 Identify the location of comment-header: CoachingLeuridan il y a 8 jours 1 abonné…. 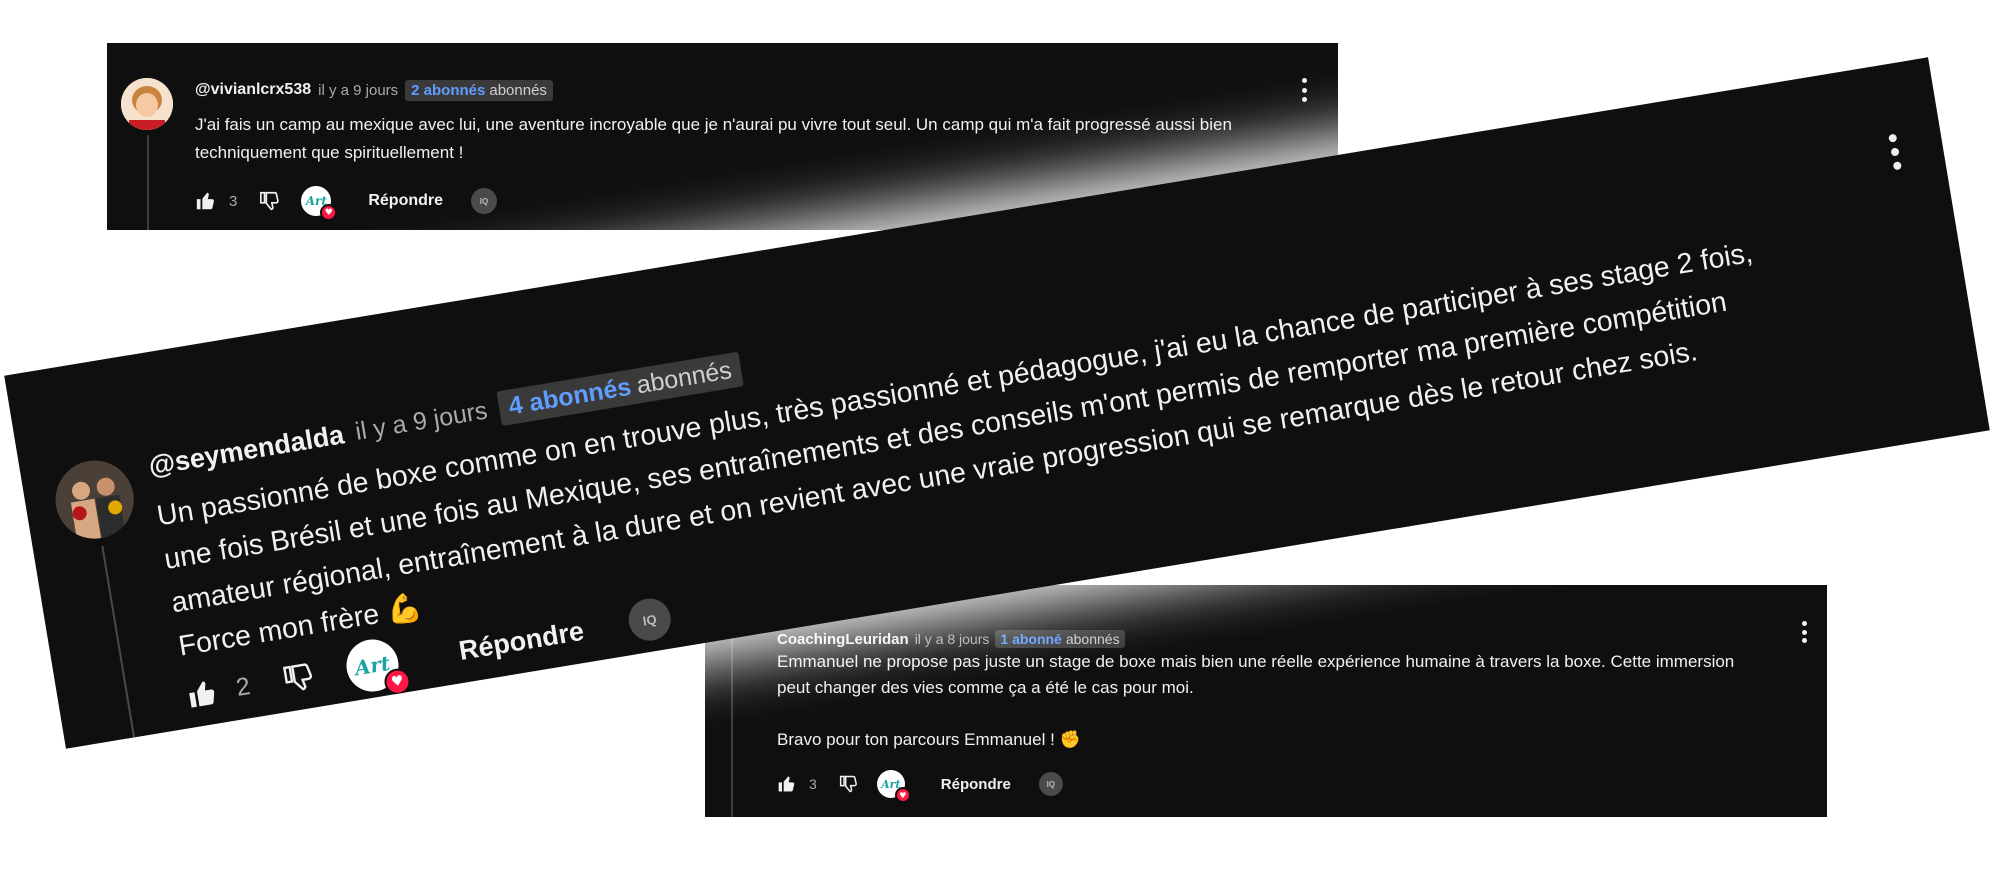
(951, 639).